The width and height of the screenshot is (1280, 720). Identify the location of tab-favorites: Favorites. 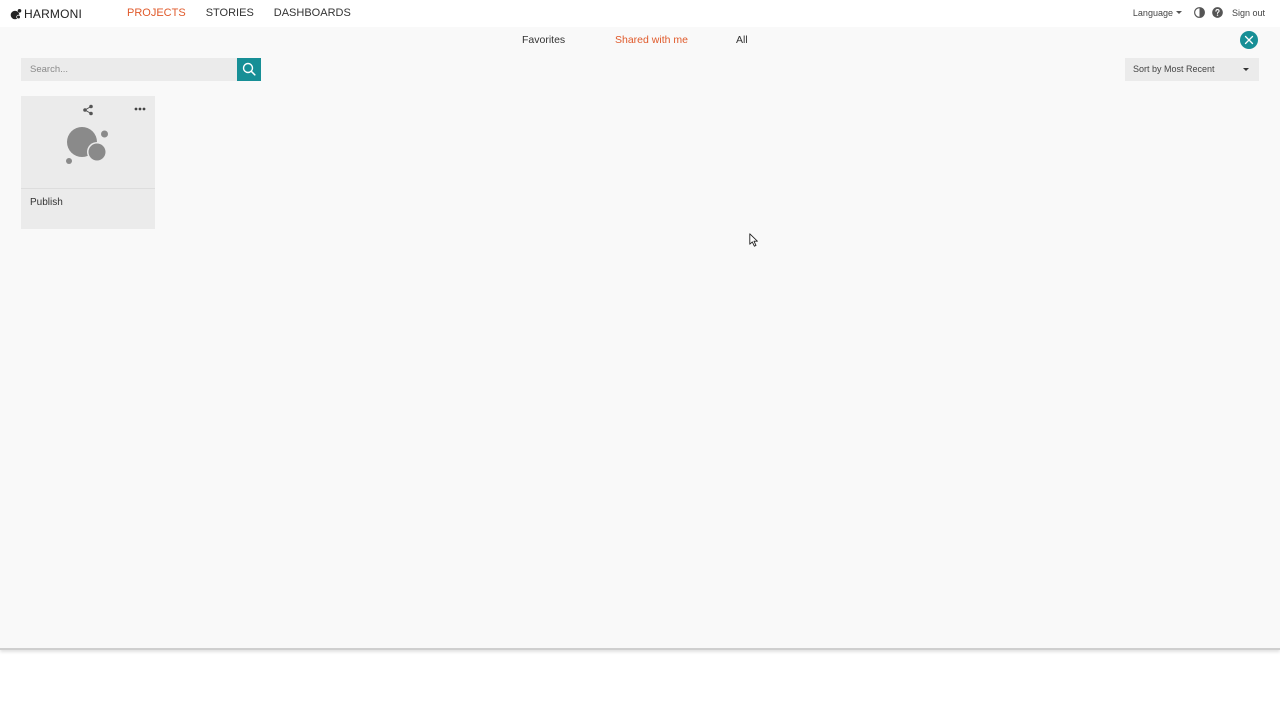
(543, 40).